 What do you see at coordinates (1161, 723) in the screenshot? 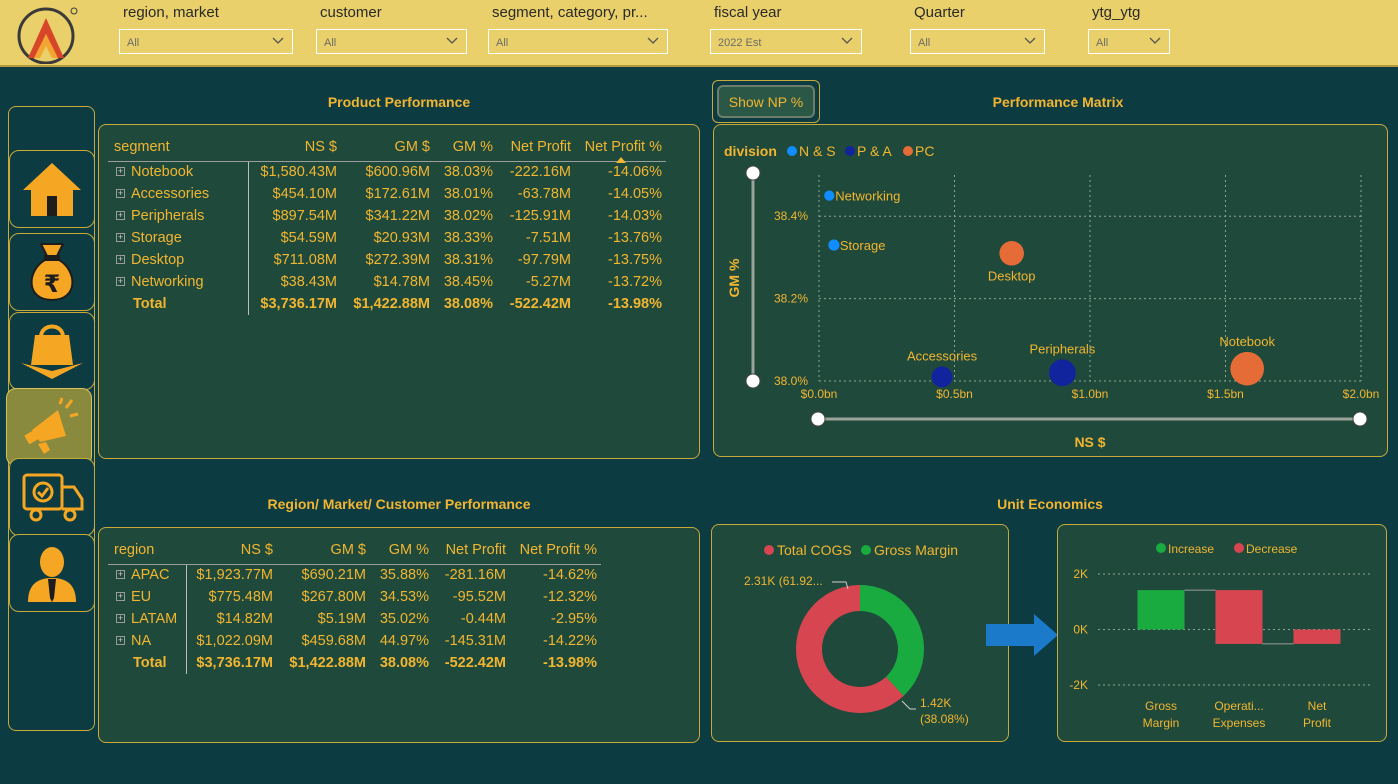
I see `x-tick-label: Margin` at bounding box center [1161, 723].